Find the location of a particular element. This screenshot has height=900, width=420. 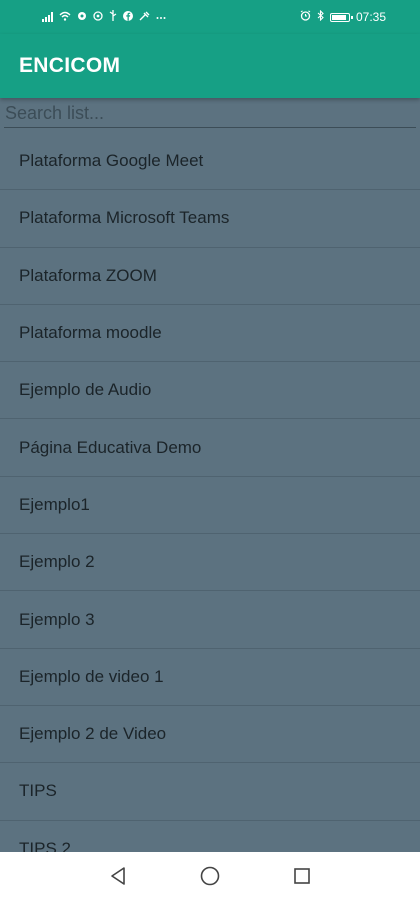

location-icon is located at coordinates (82, 17).